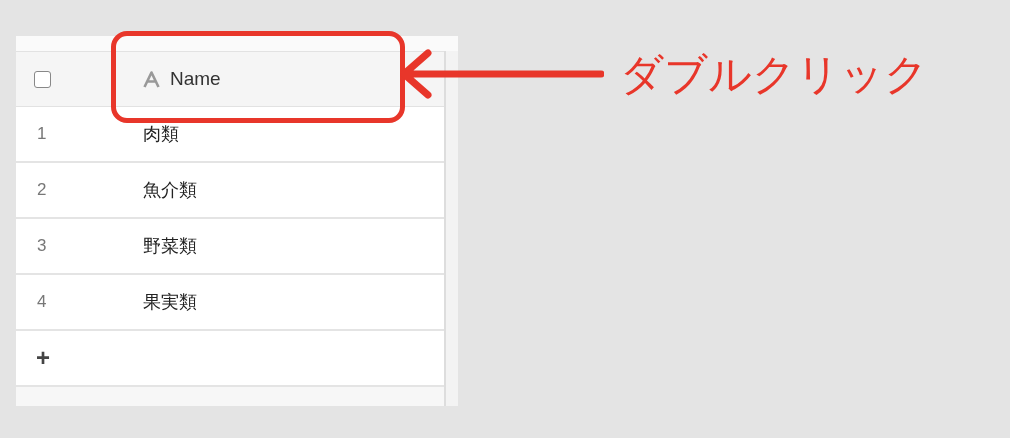 The image size is (1010, 438). I want to click on table-cell-text: 果実類, so click(170, 302).